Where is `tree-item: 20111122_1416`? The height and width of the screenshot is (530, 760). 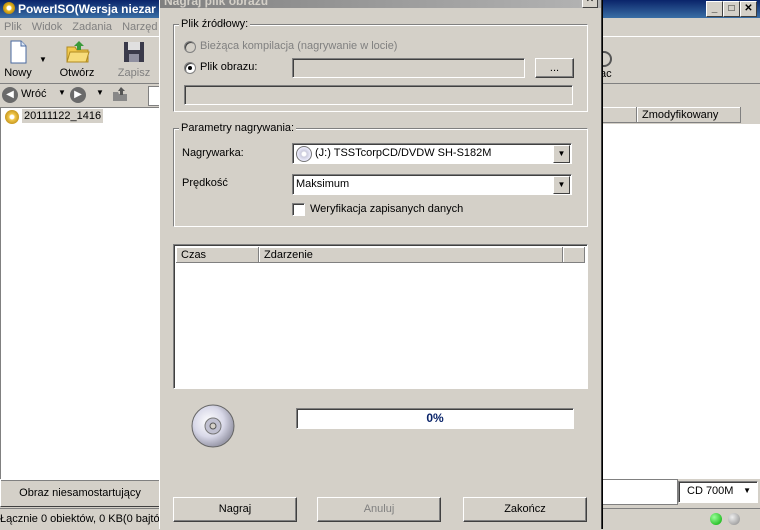 tree-item: 20111122_1416 is located at coordinates (63, 116).